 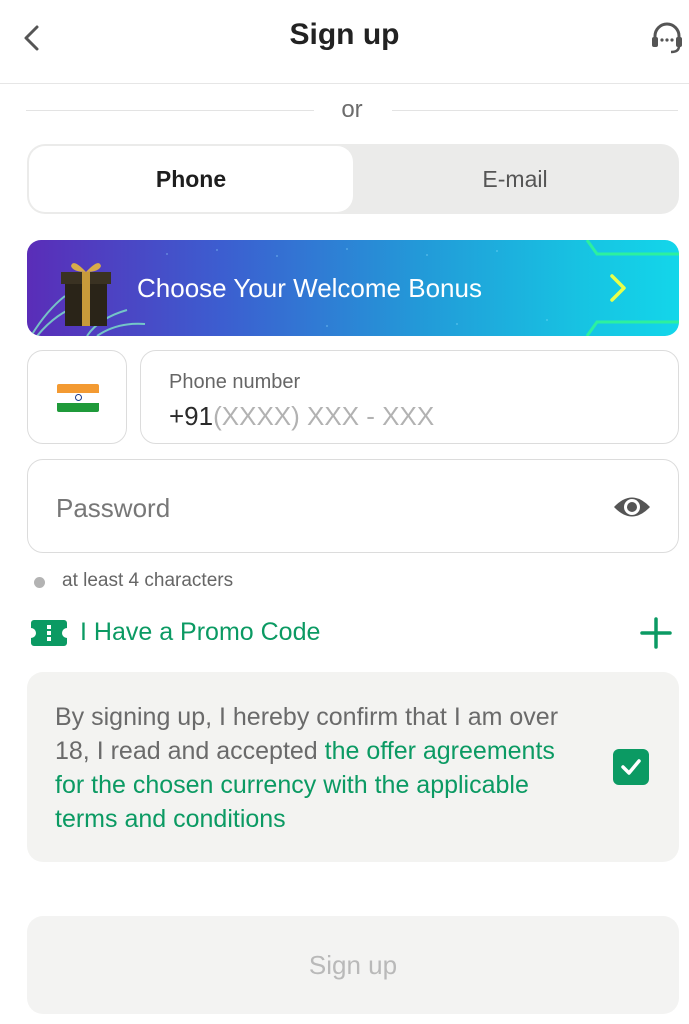 I want to click on welcome-bonus-banner: Choose Your Welcome Bonus, so click(x=353, y=288).